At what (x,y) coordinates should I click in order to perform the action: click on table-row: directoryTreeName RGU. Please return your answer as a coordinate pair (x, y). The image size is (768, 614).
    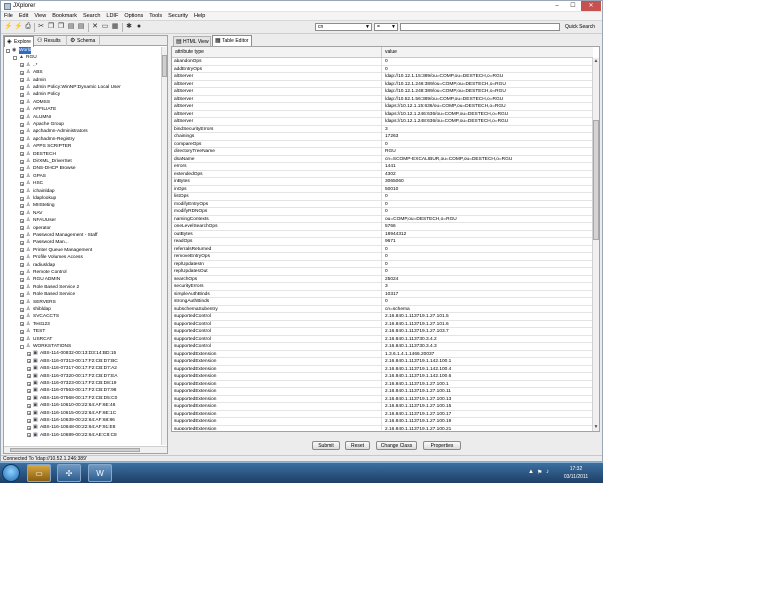
    Looking at the image, I should click on (382, 152).